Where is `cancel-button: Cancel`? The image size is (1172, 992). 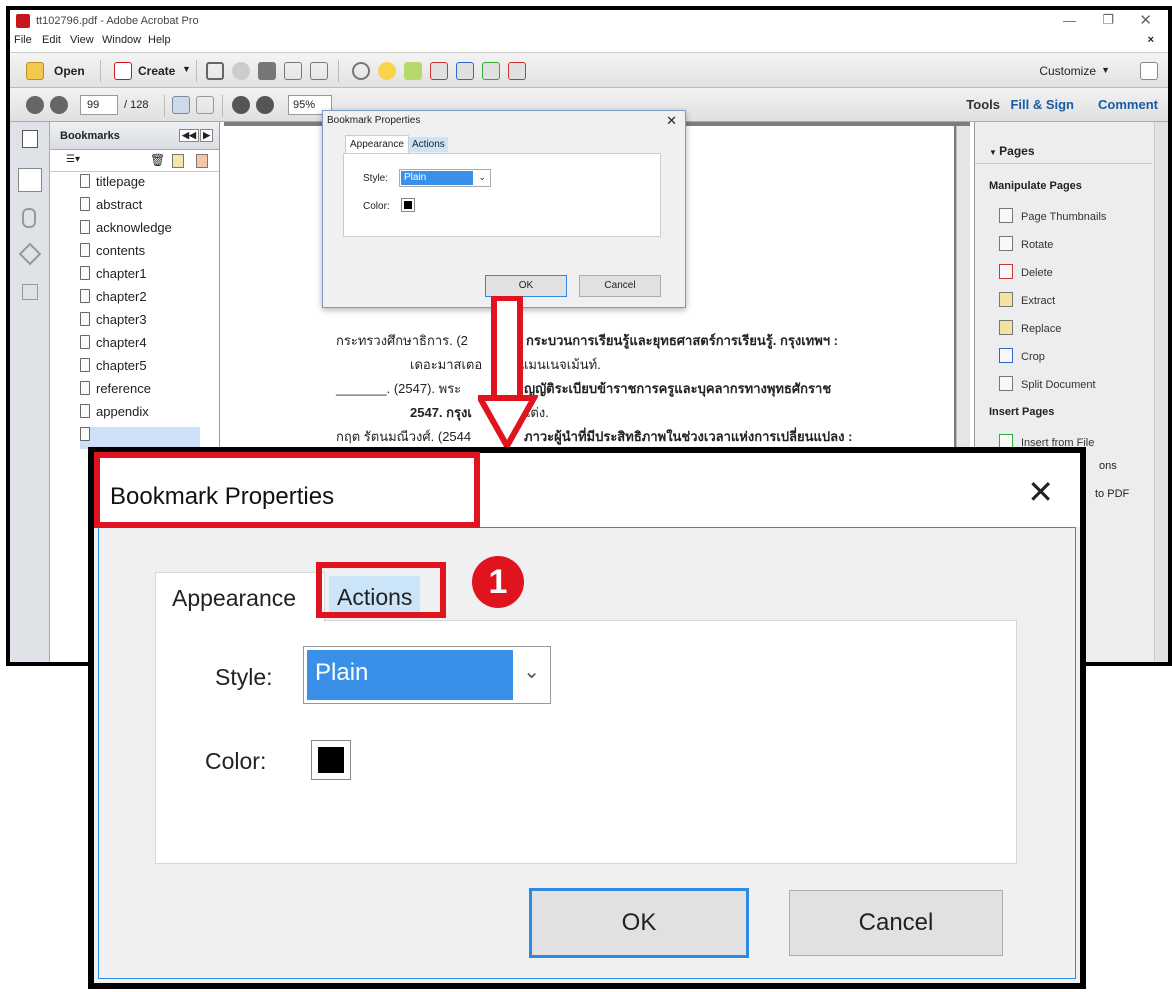 cancel-button: Cancel is located at coordinates (896, 923).